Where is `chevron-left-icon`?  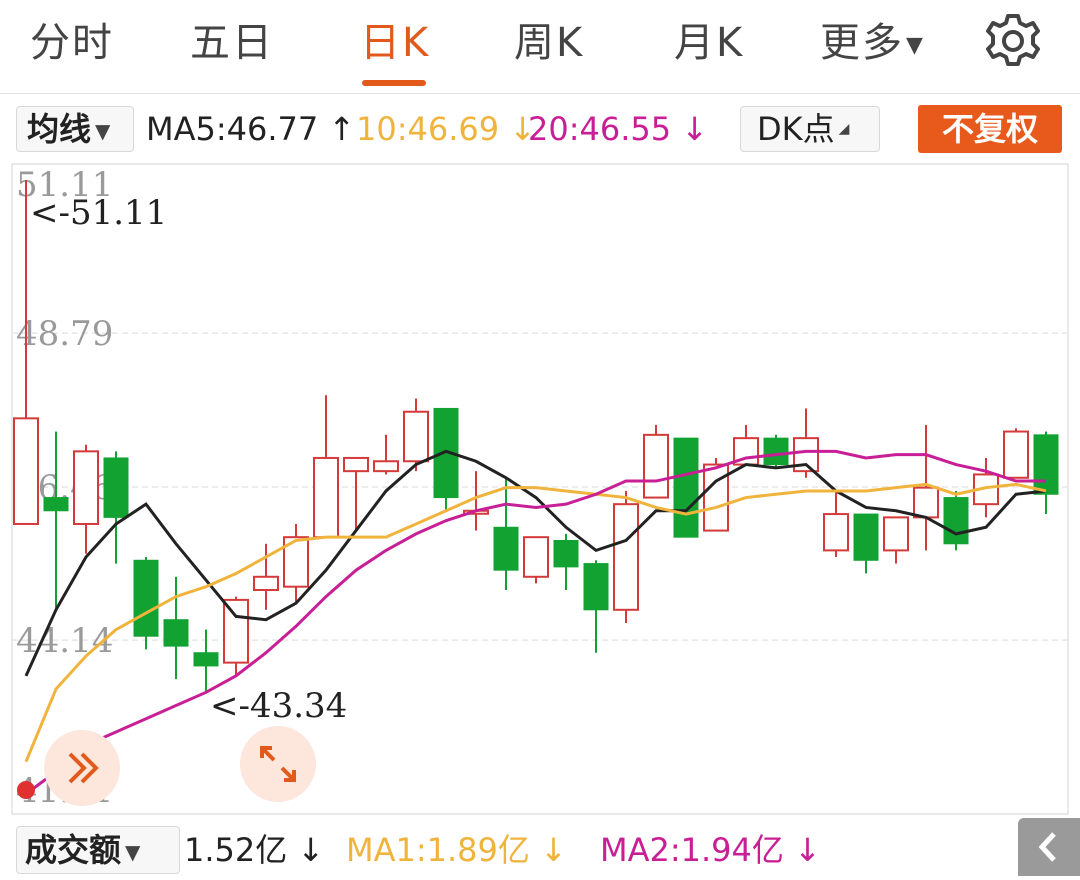 chevron-left-icon is located at coordinates (1047, 847).